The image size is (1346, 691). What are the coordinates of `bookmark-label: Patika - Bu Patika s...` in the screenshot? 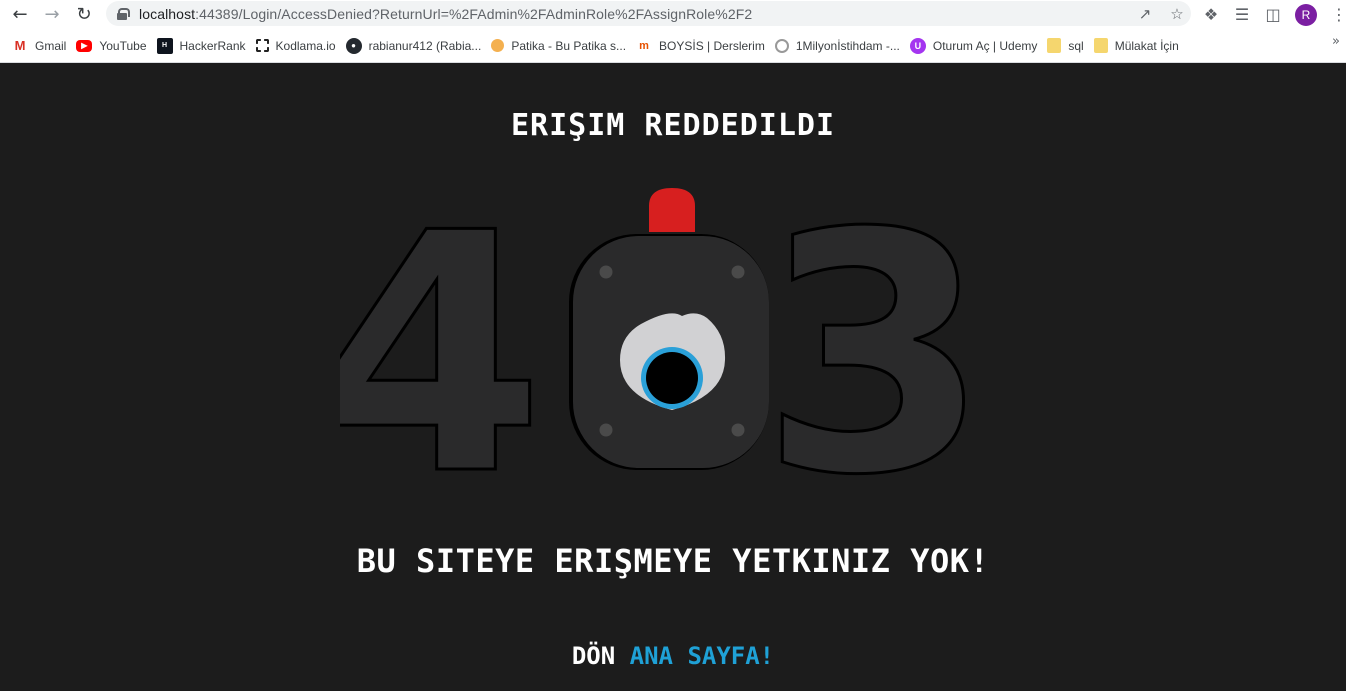 It's located at (569, 45).